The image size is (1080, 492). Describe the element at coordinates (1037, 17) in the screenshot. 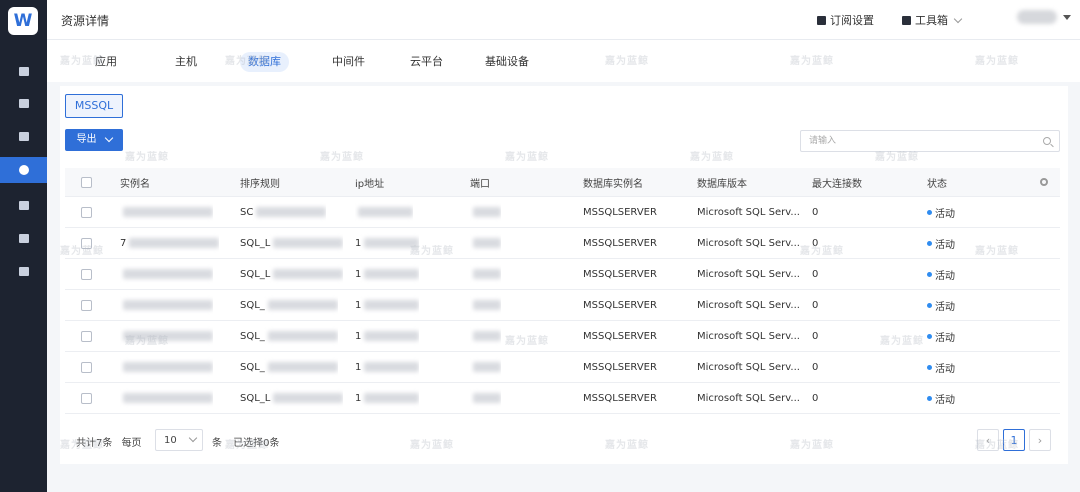

I see `user-avatar` at that location.